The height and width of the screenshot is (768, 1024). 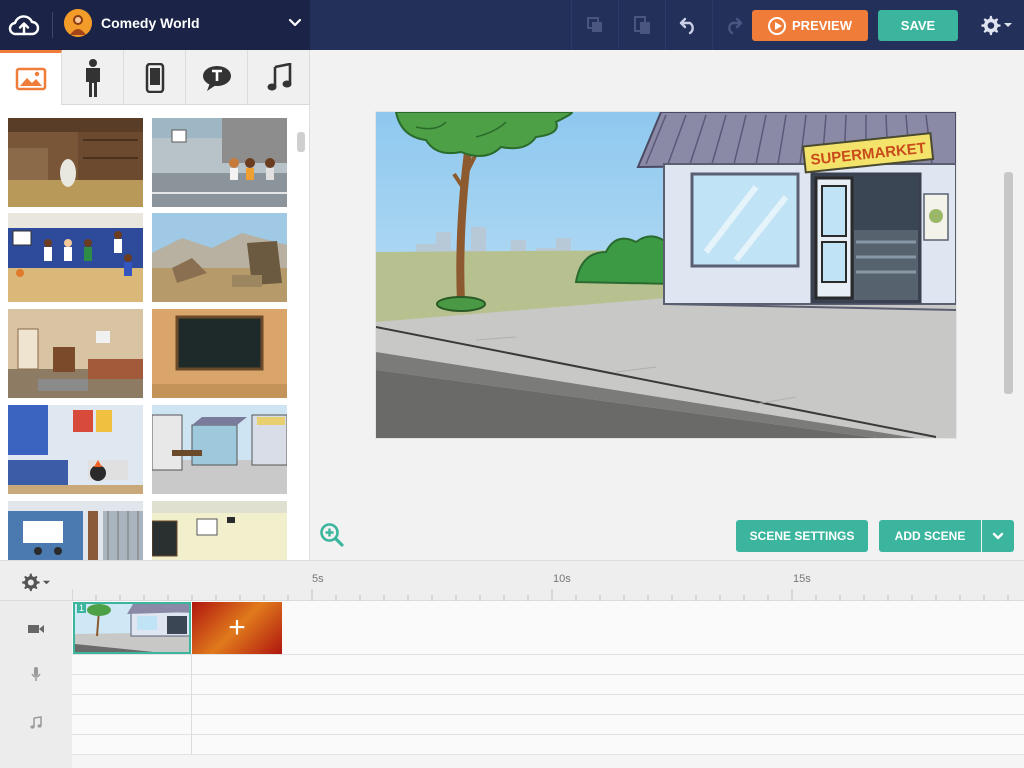 I want to click on project-header: Comedy World, so click(x=155, y=25).